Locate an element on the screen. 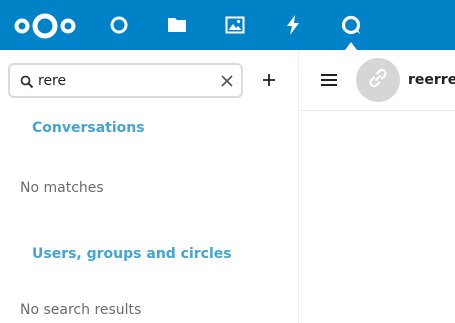  conversation-avatar is located at coordinates (378, 80).